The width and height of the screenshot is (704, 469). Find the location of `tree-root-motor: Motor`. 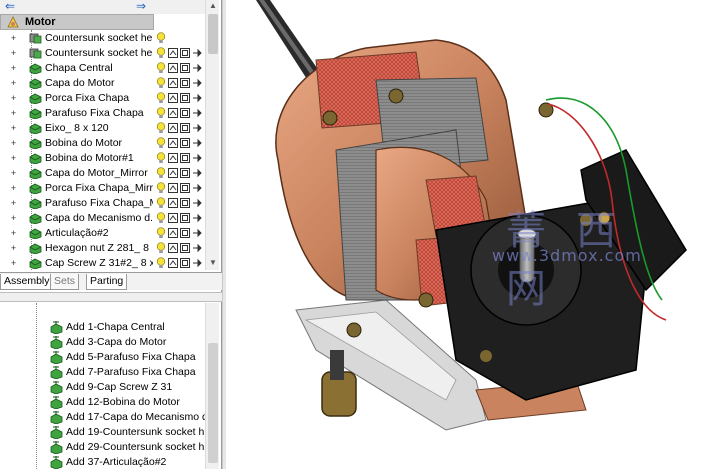

tree-root-motor: Motor is located at coordinates (77, 22).